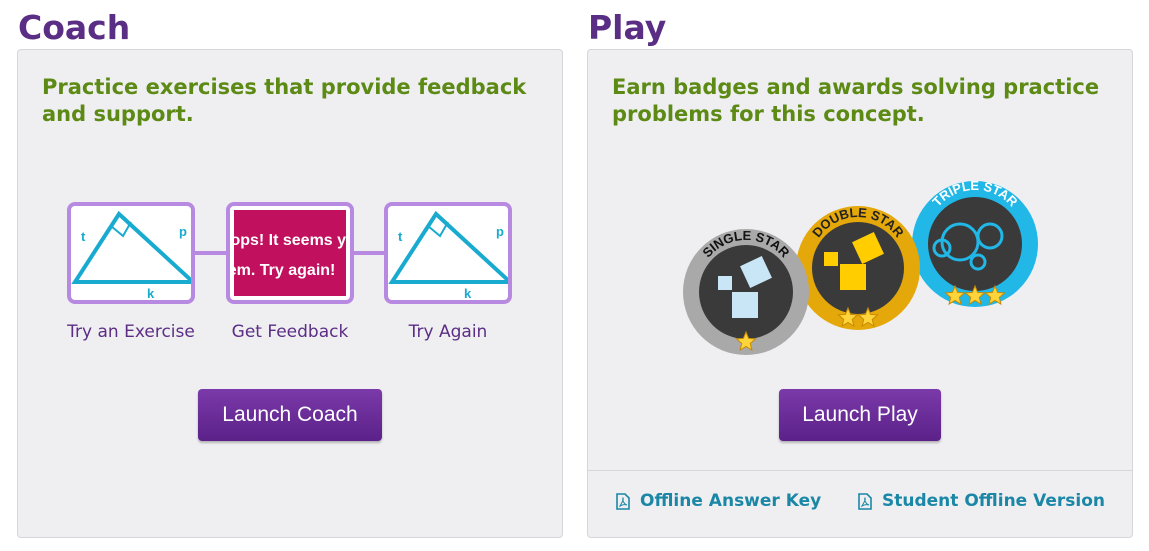 Image resolution: width=1149 pixels, height=551 pixels. I want to click on feedback-line-2: hem. Try again!, so click(285, 270).